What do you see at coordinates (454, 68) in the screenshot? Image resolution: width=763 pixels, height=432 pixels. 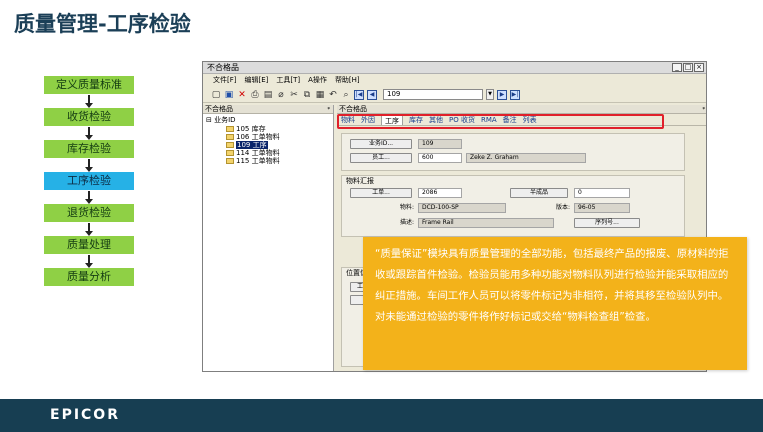 I see `window-titlebar: 不合格品 _ □ ×` at bounding box center [454, 68].